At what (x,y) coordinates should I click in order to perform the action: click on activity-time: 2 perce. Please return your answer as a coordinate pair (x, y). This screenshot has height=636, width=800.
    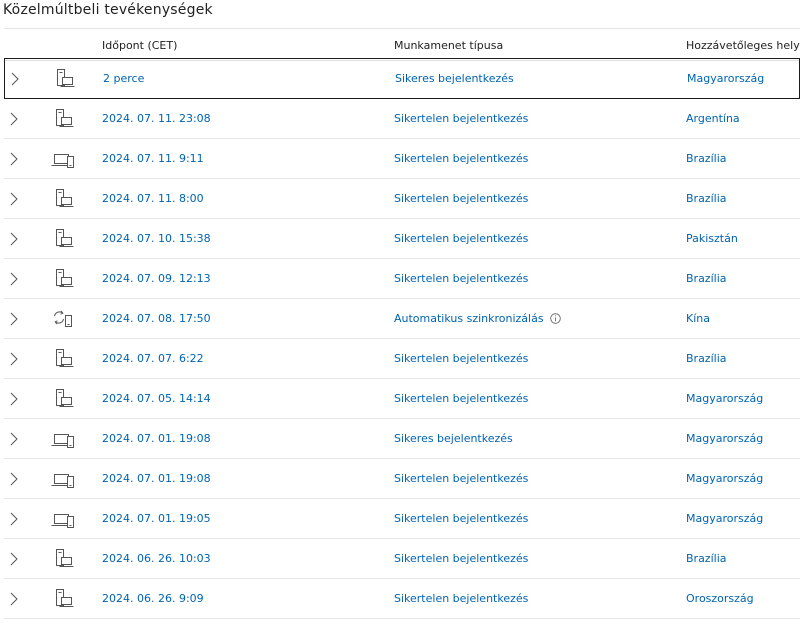
    Looking at the image, I should click on (123, 78).